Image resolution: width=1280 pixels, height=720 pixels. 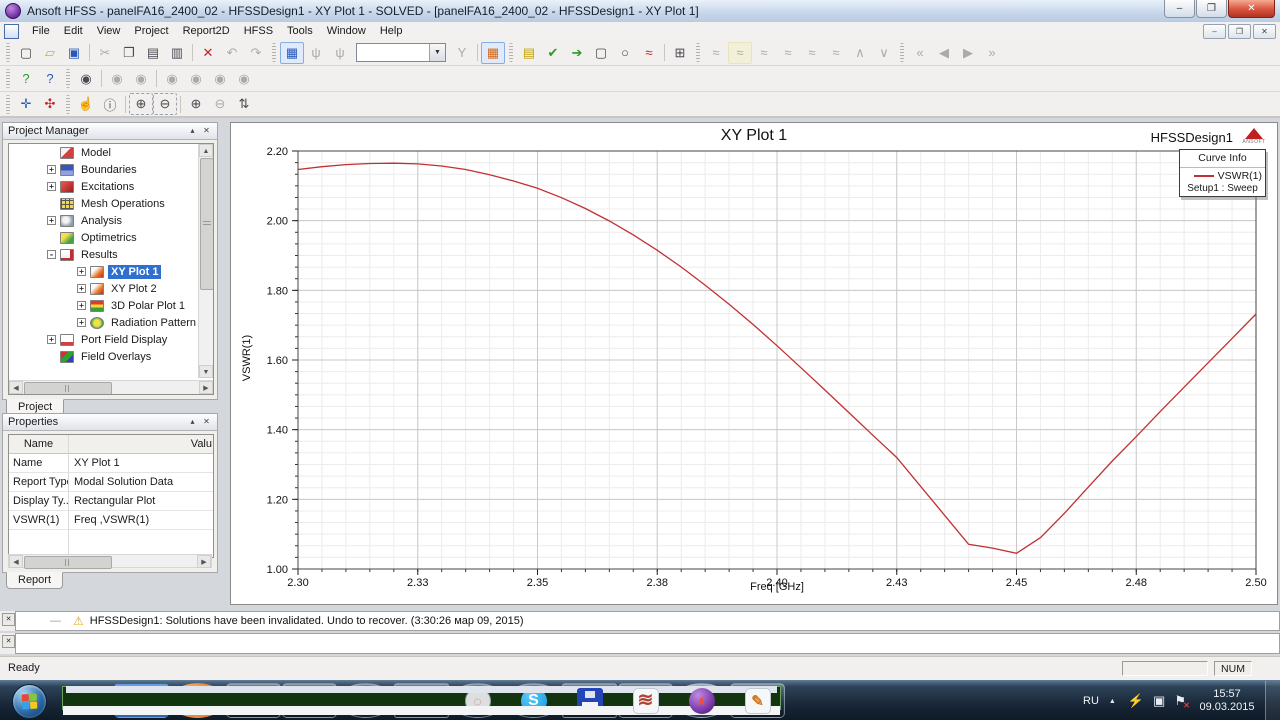 What do you see at coordinates (968, 53) in the screenshot?
I see `next-page-icon: ▶` at bounding box center [968, 53].